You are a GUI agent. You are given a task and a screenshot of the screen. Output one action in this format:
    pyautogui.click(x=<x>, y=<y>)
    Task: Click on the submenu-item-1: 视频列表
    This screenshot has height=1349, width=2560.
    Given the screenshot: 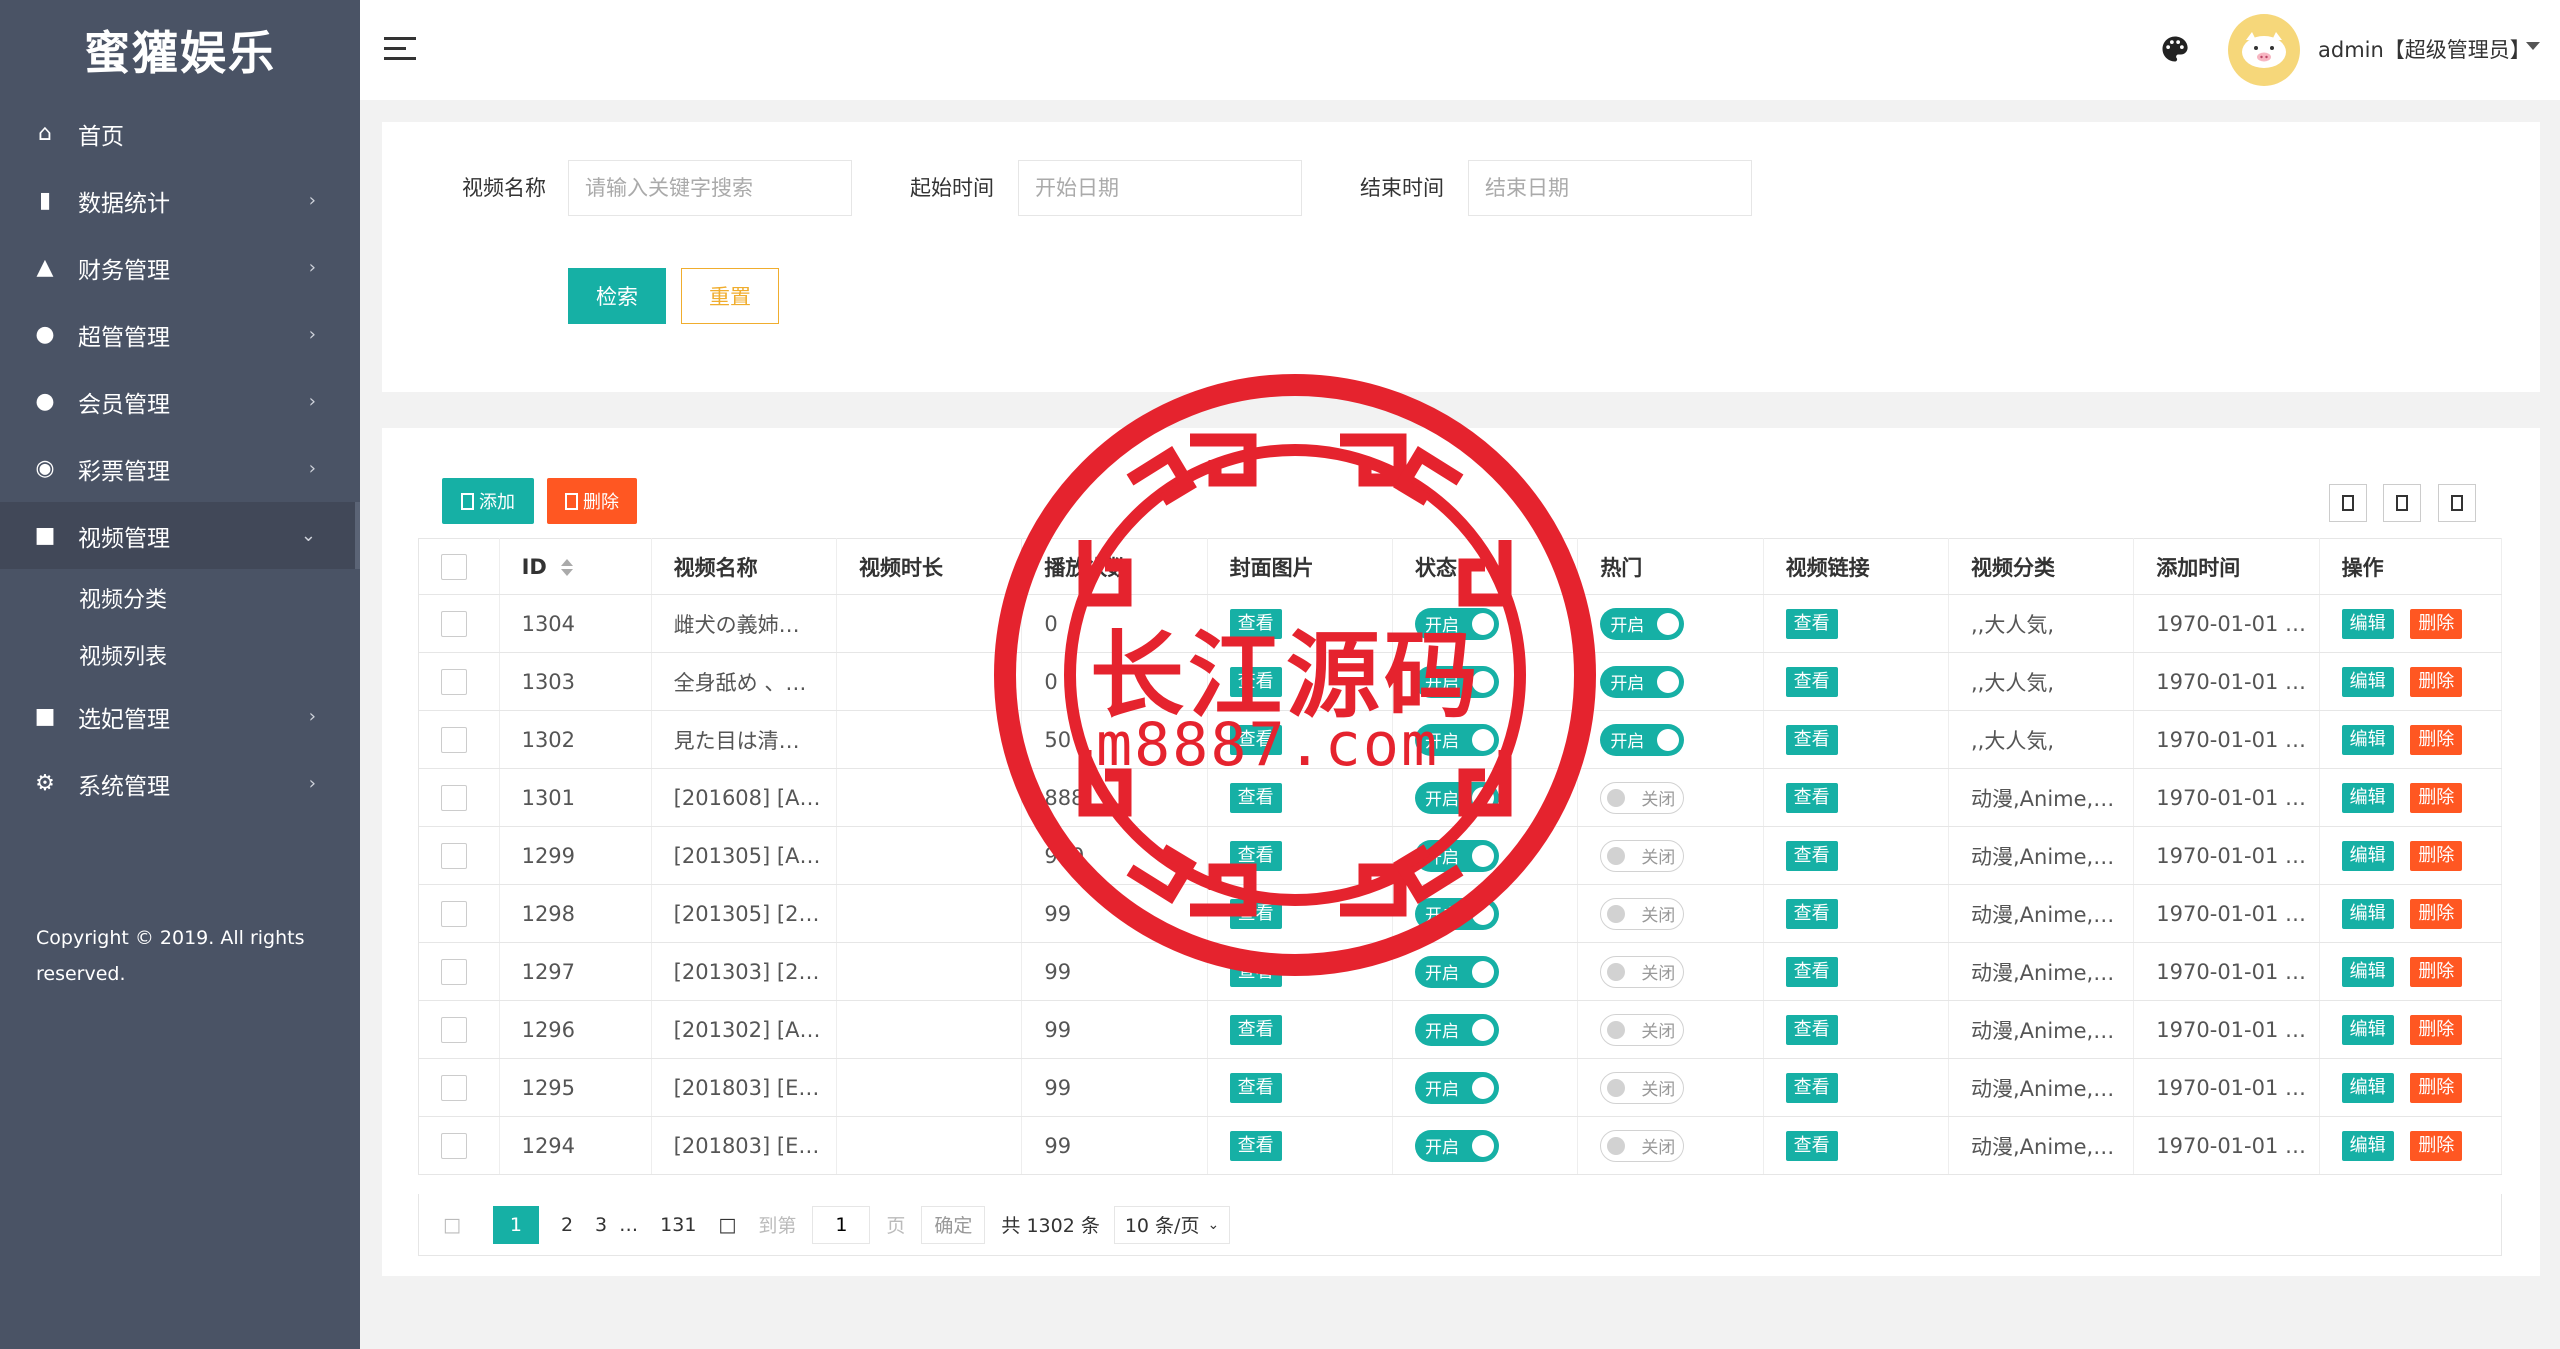 What is the action you would take?
    pyautogui.click(x=180, y=654)
    